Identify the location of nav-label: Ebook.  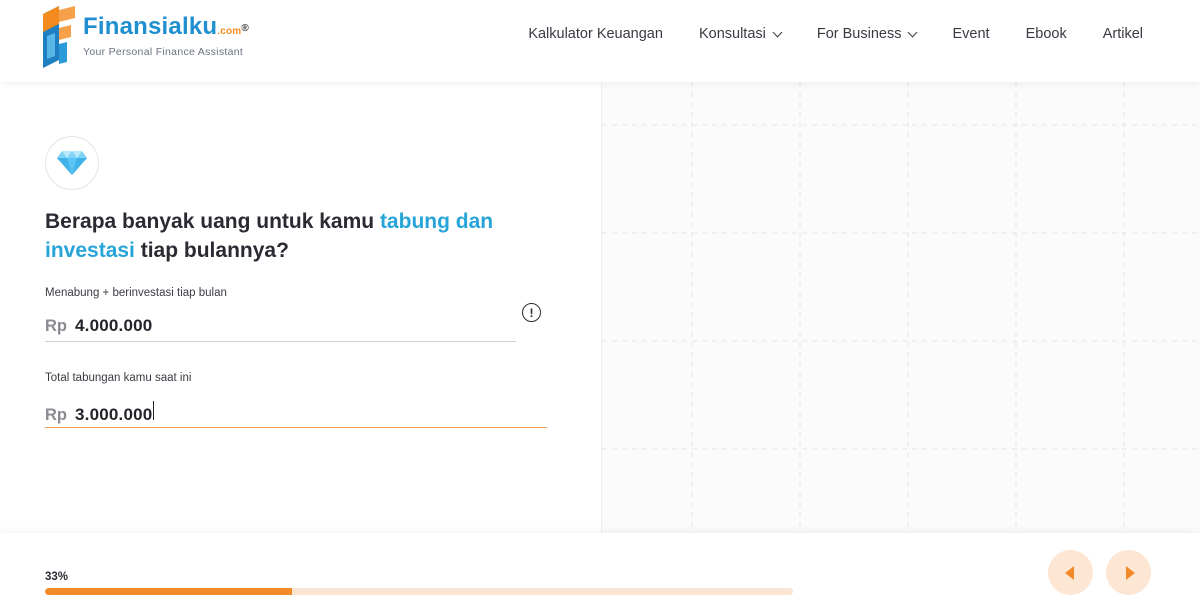
(1046, 34).